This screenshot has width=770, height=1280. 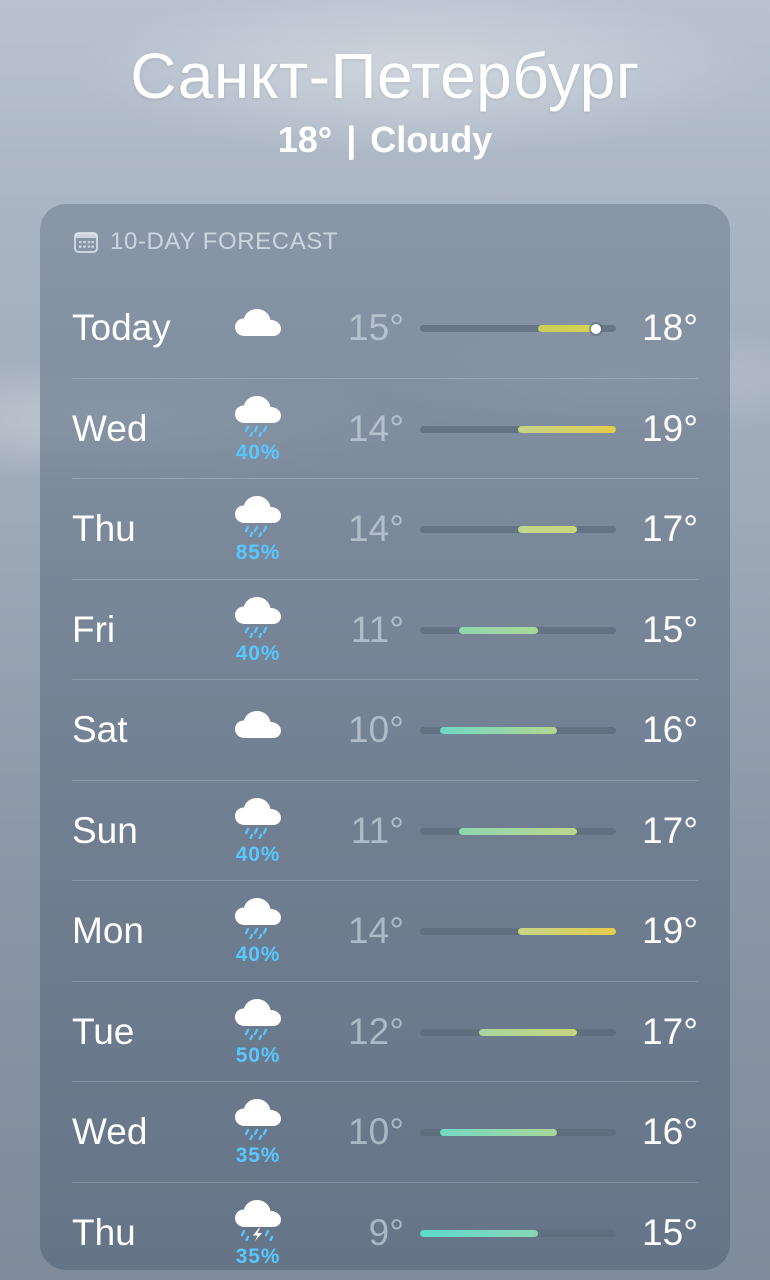 What do you see at coordinates (224, 241) in the screenshot?
I see `forecast-card-title: 10-DAY FORECAST` at bounding box center [224, 241].